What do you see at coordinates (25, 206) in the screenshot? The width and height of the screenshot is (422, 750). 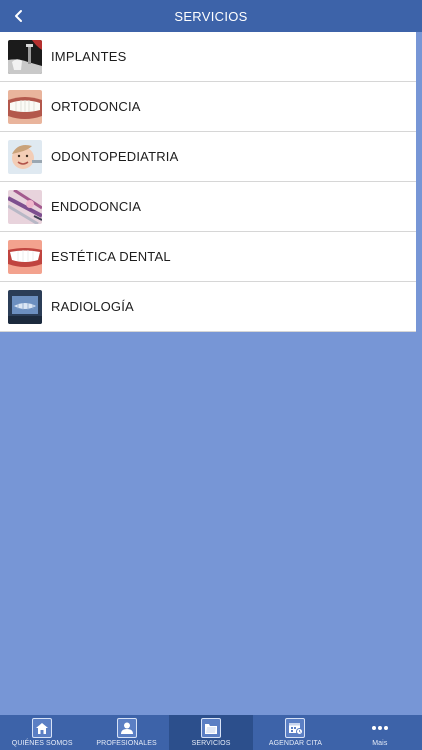 I see `dental-tools-image` at bounding box center [25, 206].